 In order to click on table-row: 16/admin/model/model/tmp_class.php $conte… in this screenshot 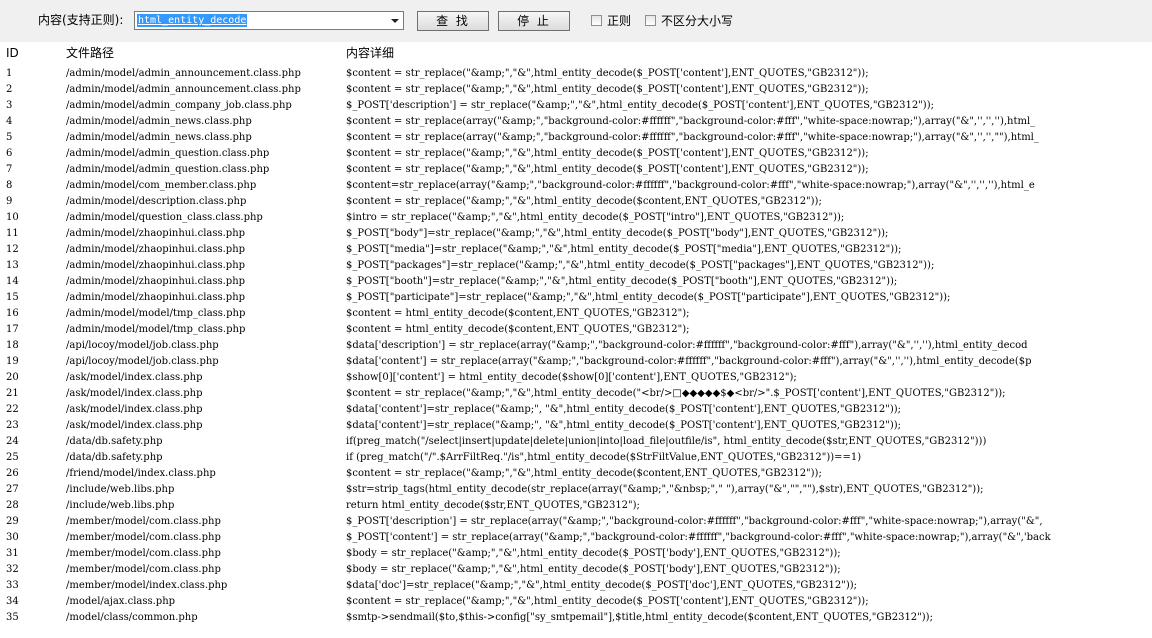, I will do `click(576, 314)`.